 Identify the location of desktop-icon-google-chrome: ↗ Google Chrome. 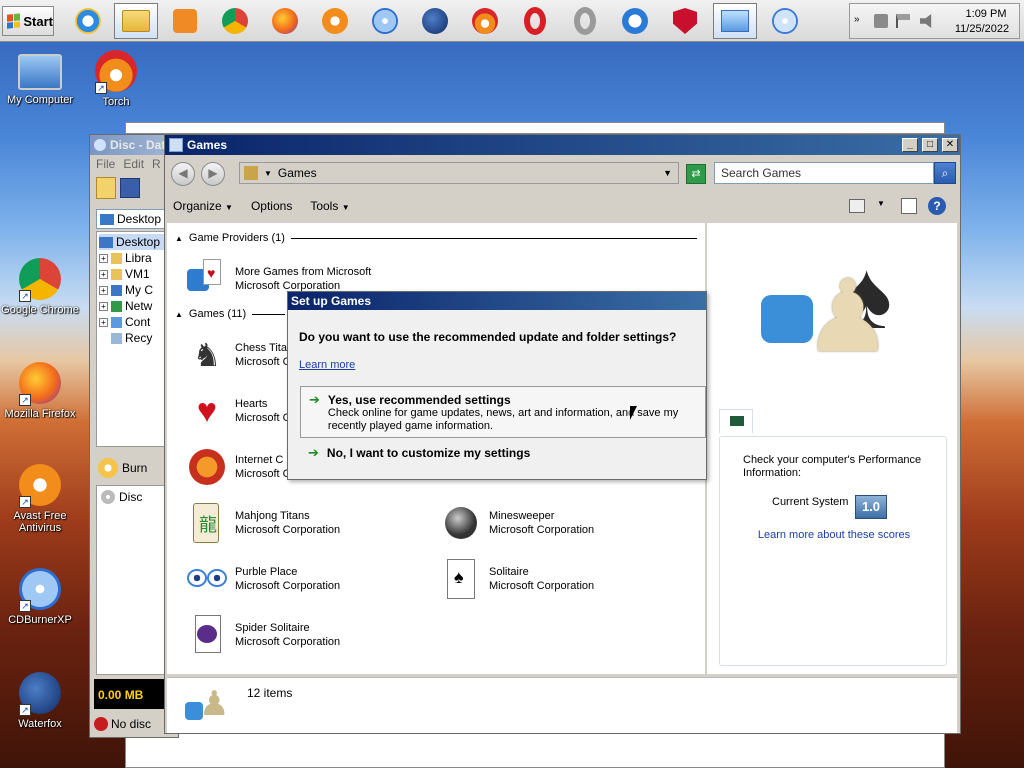
(40, 287).